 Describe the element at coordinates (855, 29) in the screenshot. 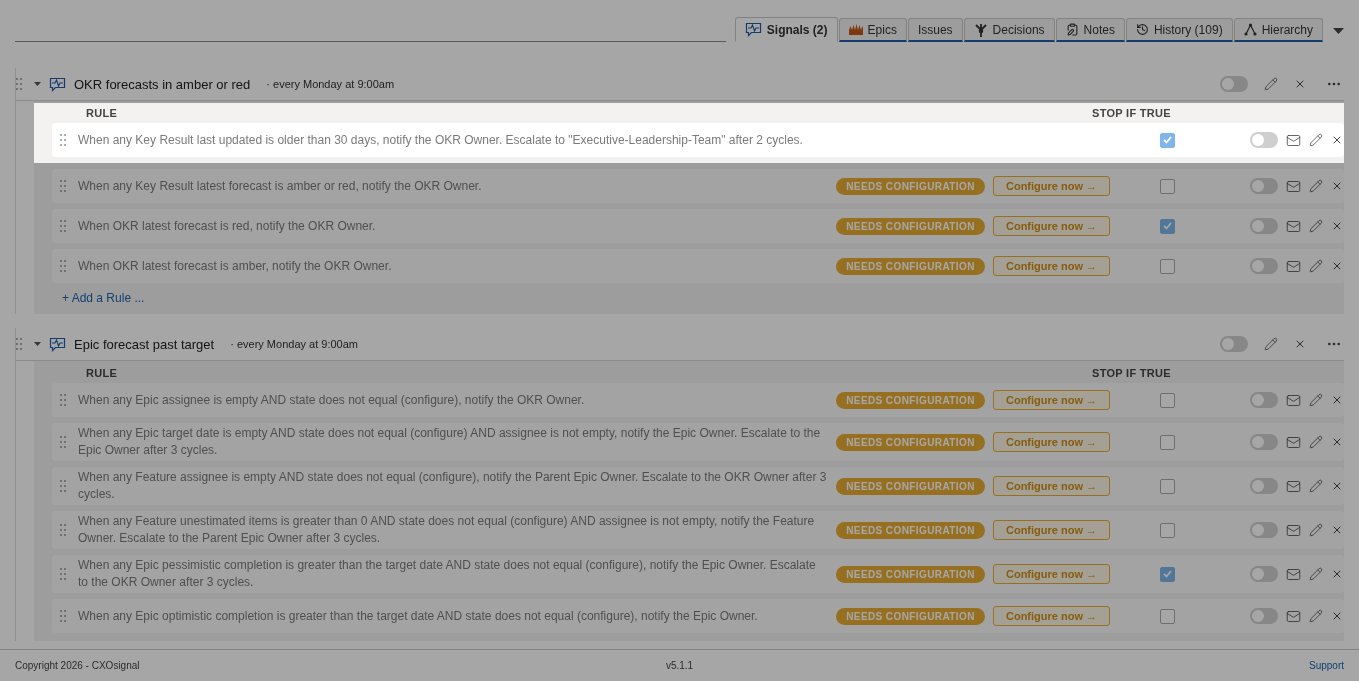

I see `flames-icon` at that location.